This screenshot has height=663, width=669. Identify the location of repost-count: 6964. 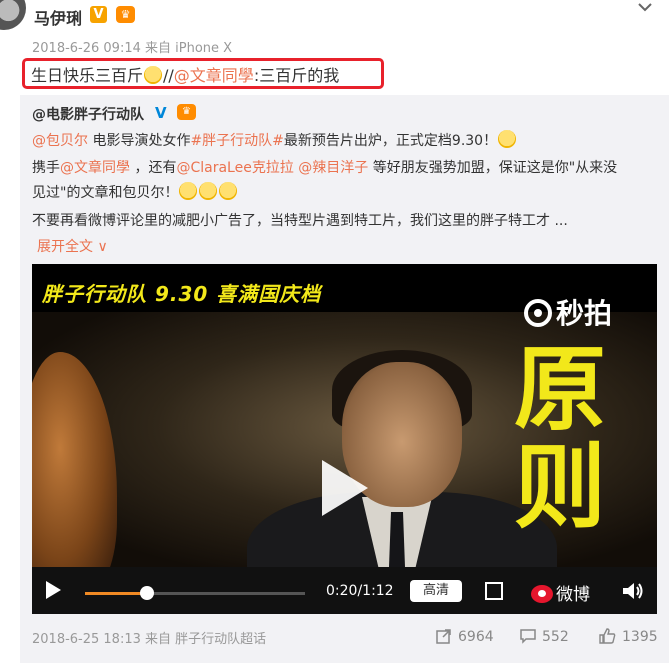
(476, 637).